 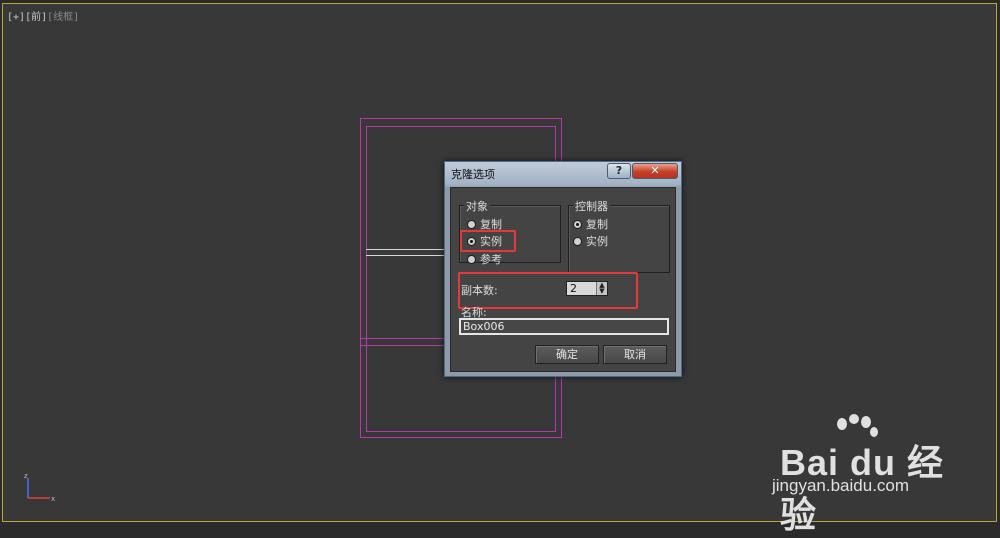 What do you see at coordinates (484, 224) in the screenshot?
I see `object-copy-radio: 复制` at bounding box center [484, 224].